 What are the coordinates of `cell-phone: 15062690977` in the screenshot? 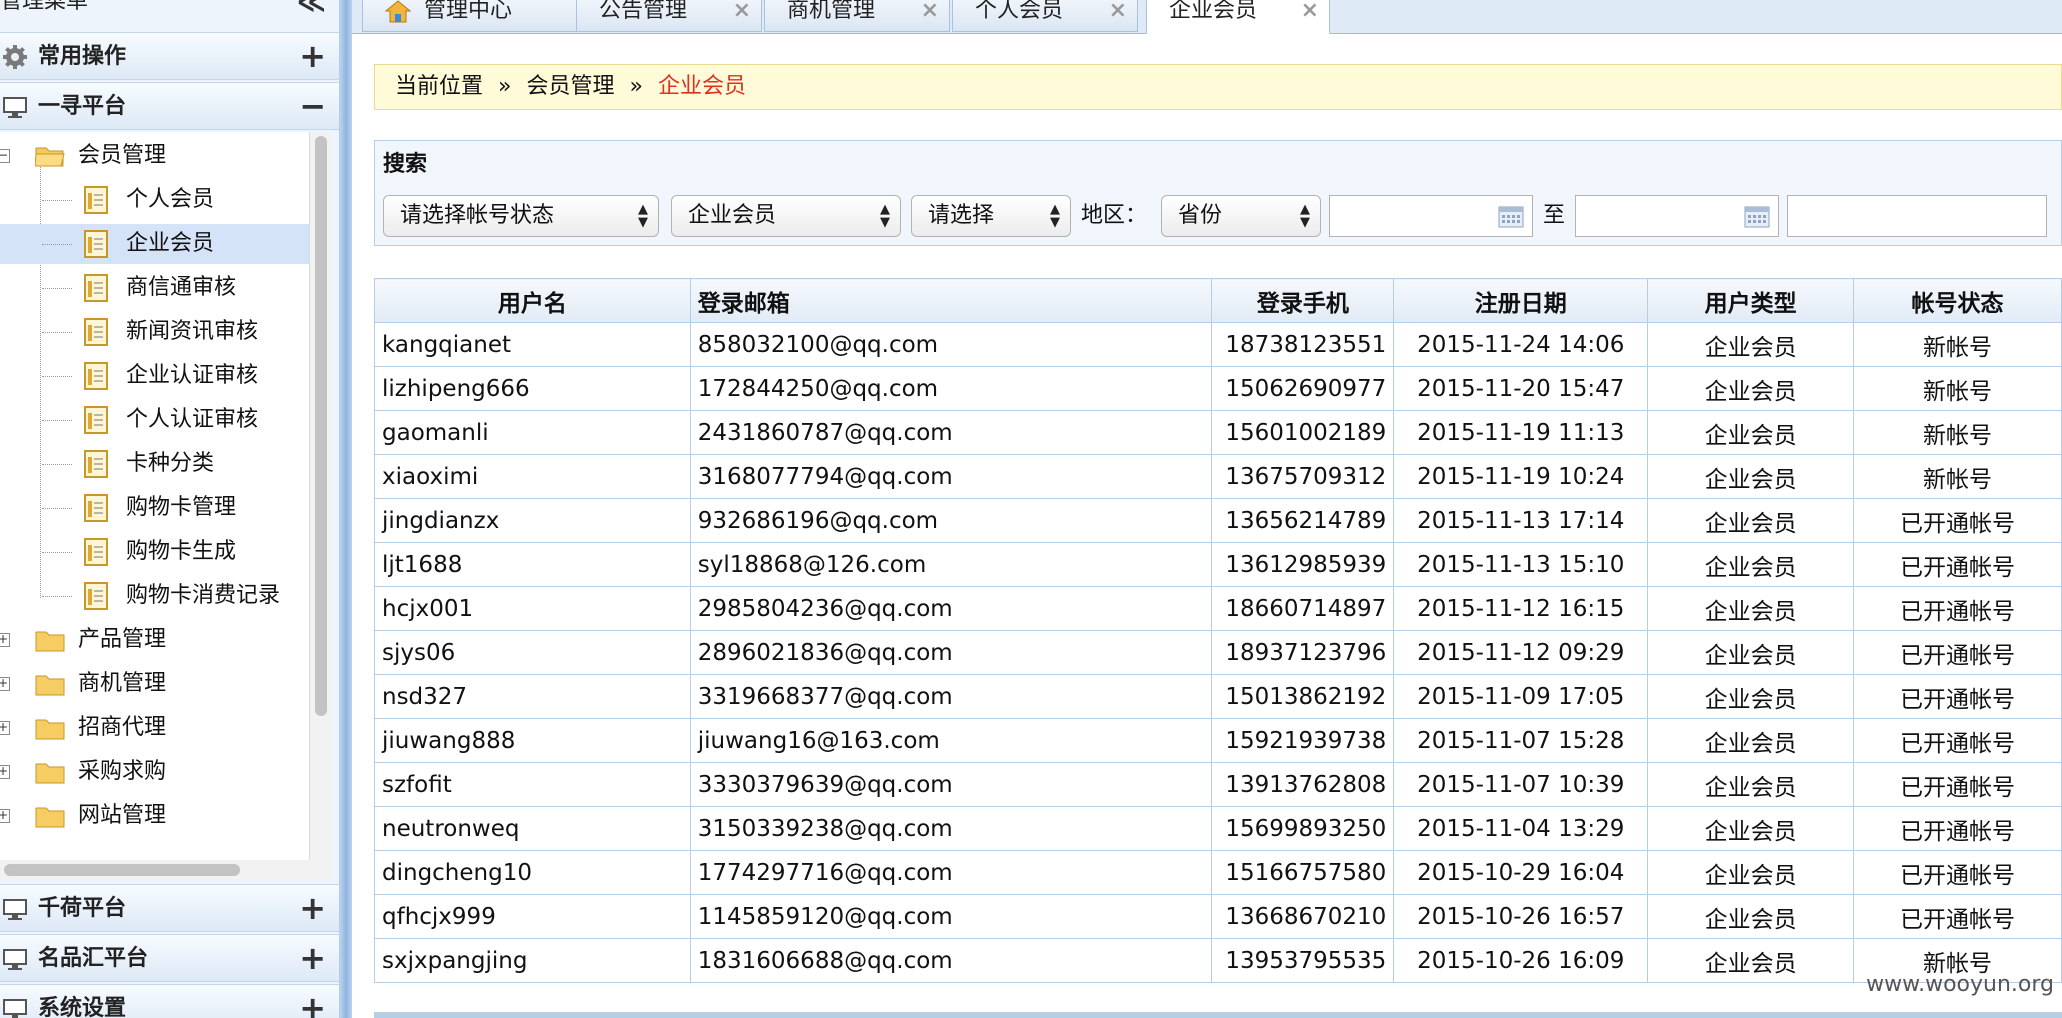 It's located at (1303, 388).